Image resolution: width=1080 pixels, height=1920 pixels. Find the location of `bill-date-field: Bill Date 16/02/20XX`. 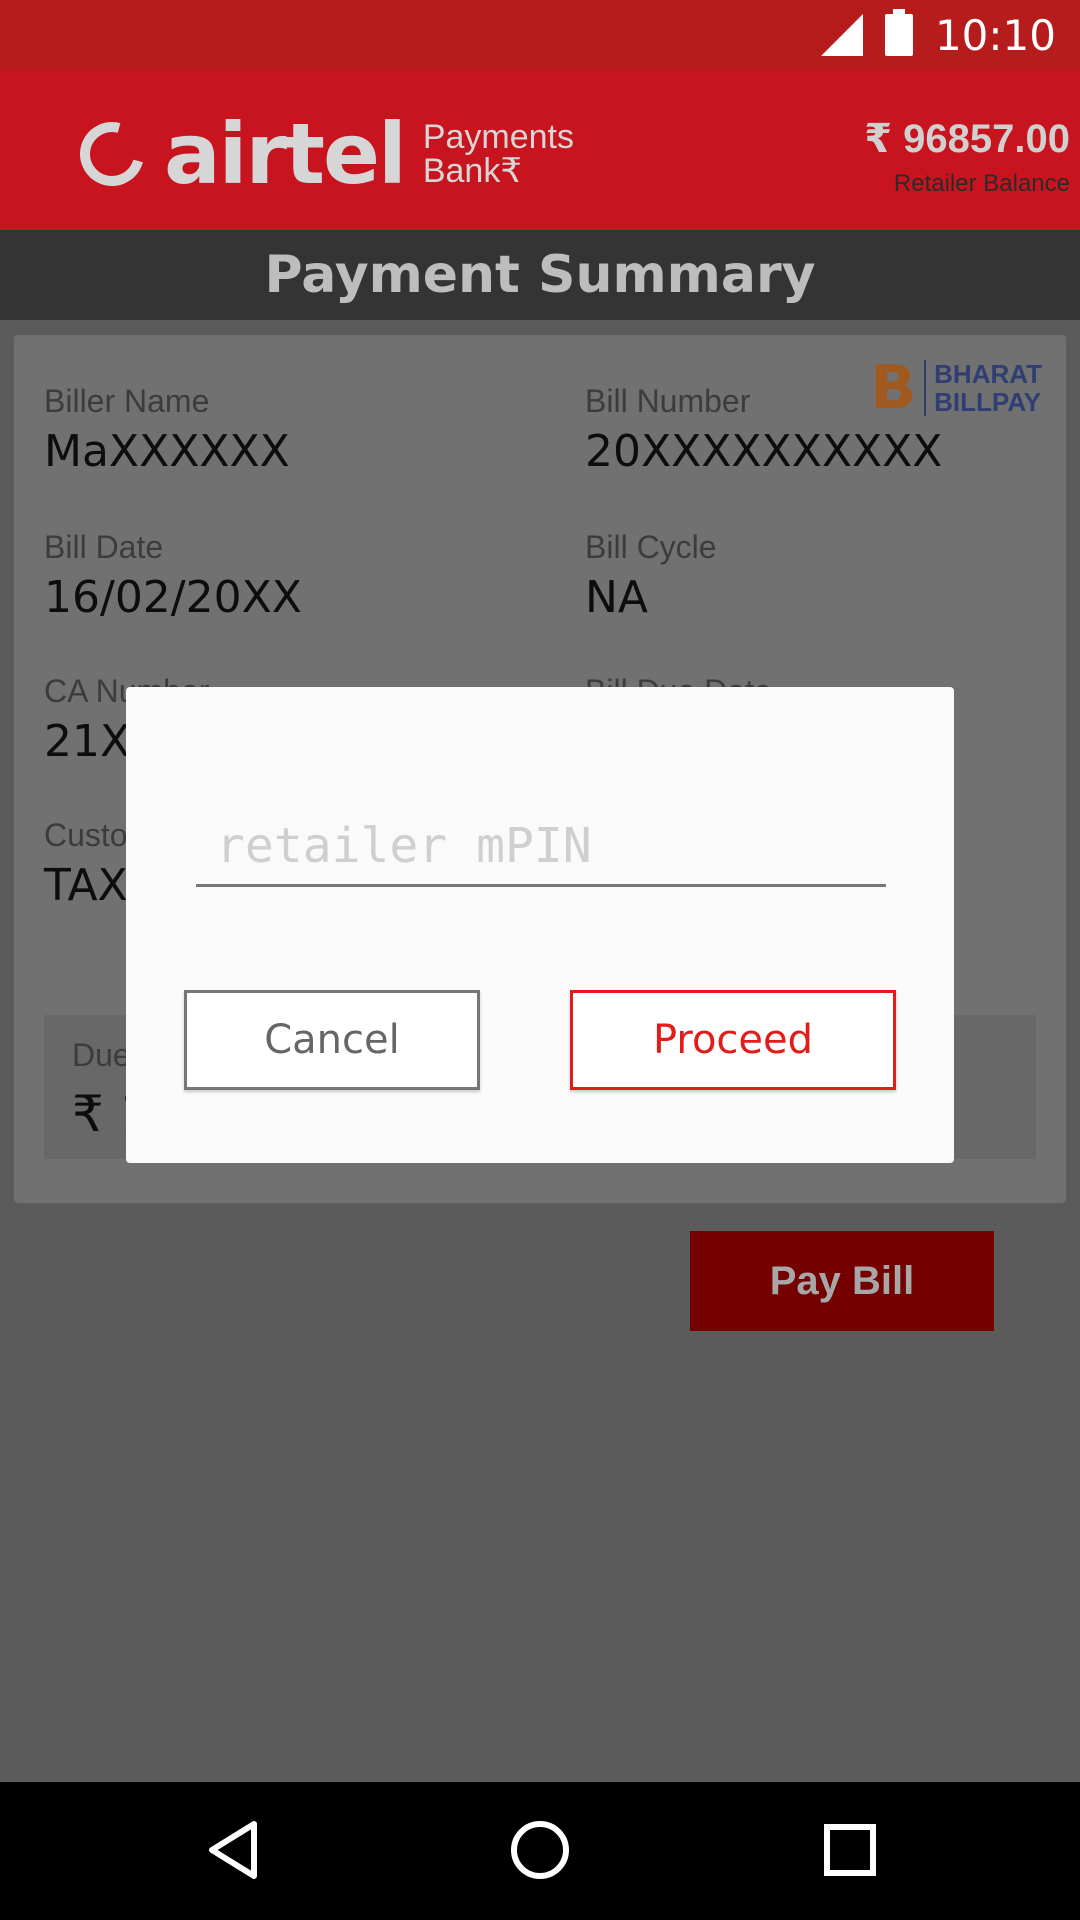

bill-date-field: Bill Date 16/02/20XX is located at coordinates (173, 576).